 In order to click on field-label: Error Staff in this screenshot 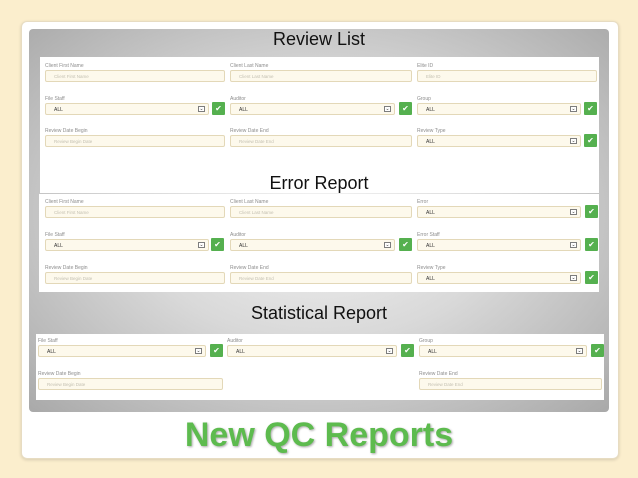, I will do `click(428, 235)`.